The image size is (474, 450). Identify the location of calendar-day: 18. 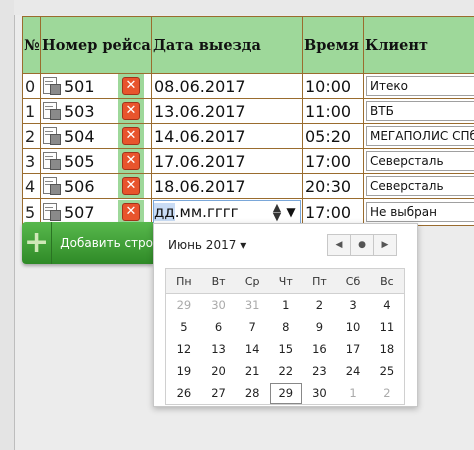
(387, 349).